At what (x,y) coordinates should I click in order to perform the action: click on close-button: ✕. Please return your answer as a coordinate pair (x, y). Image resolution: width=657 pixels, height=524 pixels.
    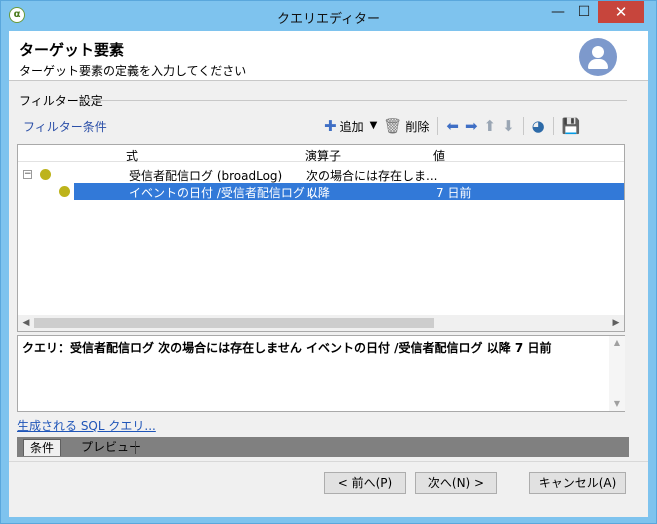
    Looking at the image, I should click on (621, 12).